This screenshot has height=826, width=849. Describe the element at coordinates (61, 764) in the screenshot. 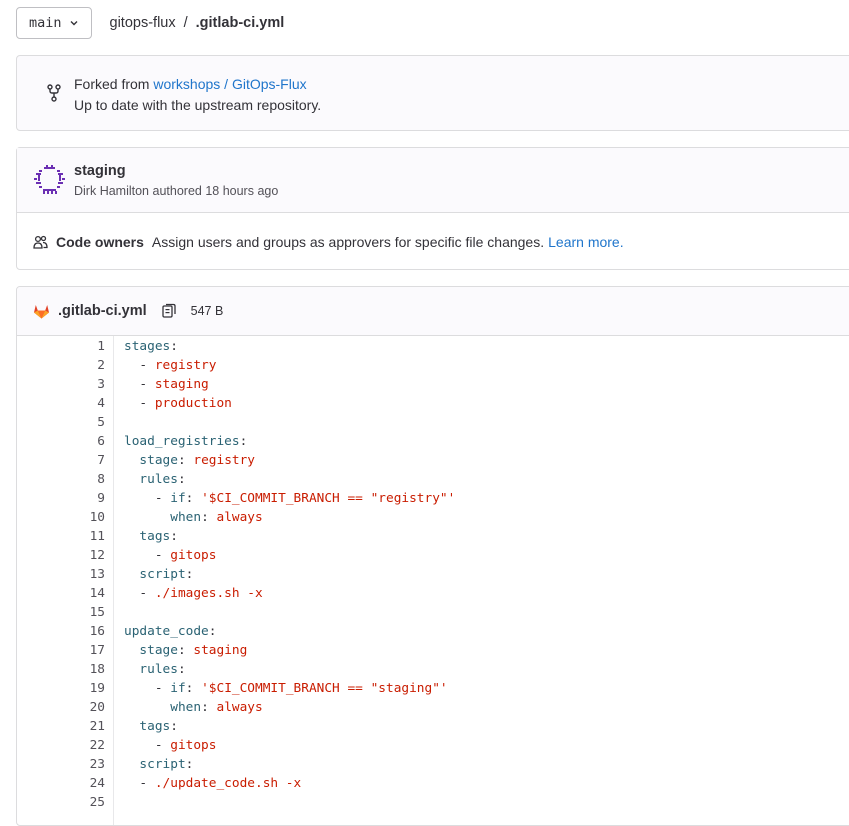

I see `line-number: 23` at that location.